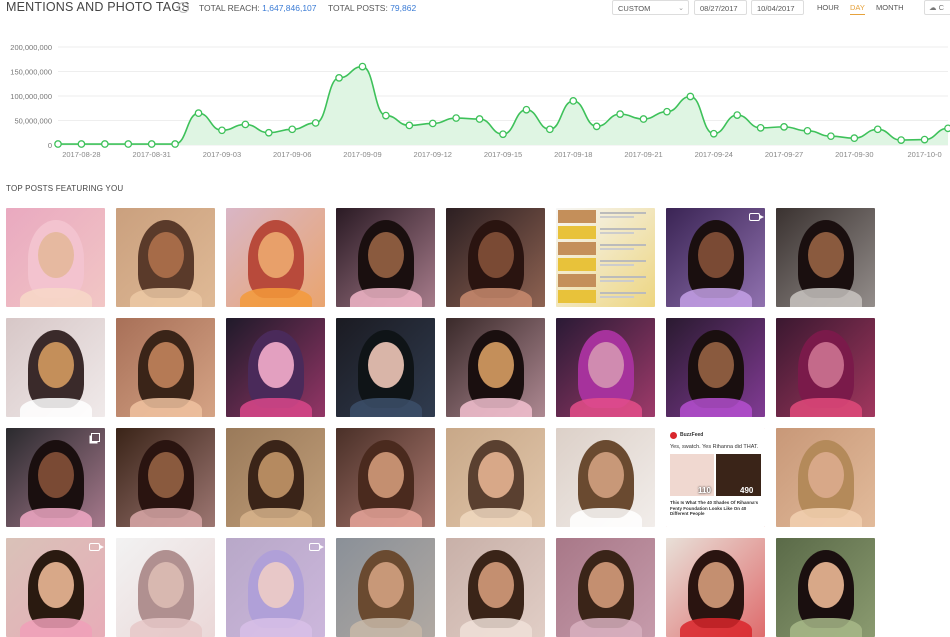 This screenshot has width=950, height=637. What do you see at coordinates (828, 7) in the screenshot?
I see `granularity-hour: HOUR` at bounding box center [828, 7].